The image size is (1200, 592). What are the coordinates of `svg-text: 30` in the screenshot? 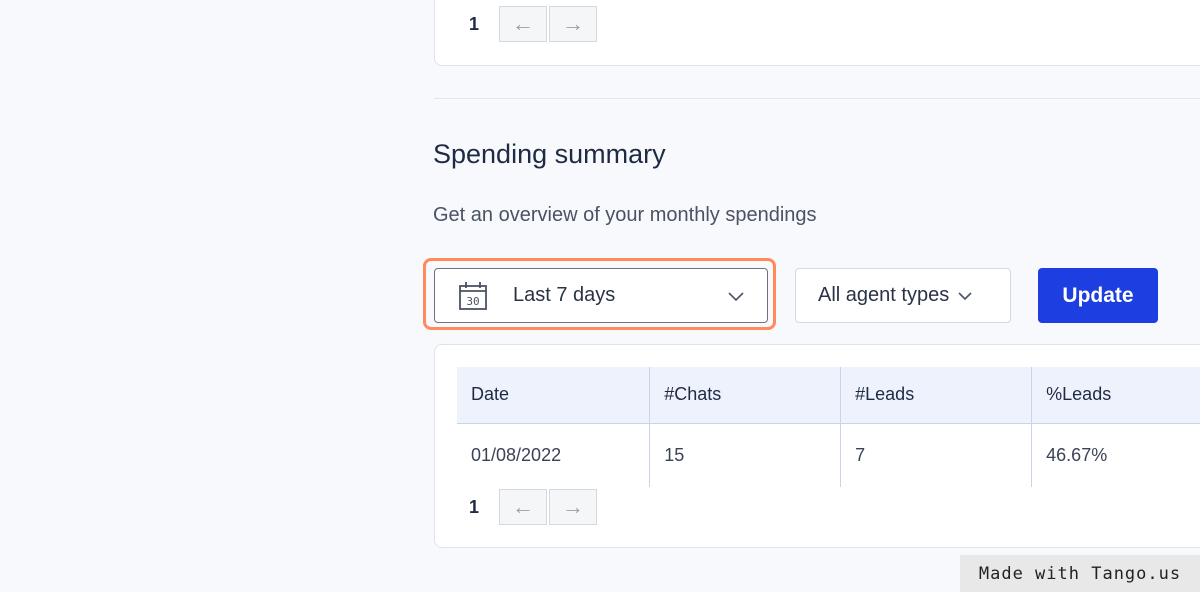 It's located at (472, 301).